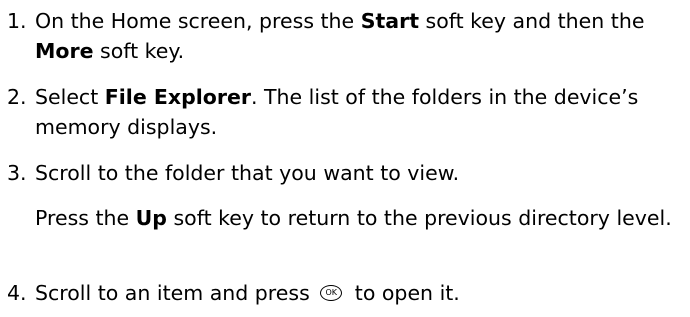 Image resolution: width=690 pixels, height=317 pixels. What do you see at coordinates (85, 218) in the screenshot?
I see `note-text-part: Press the` at bounding box center [85, 218].